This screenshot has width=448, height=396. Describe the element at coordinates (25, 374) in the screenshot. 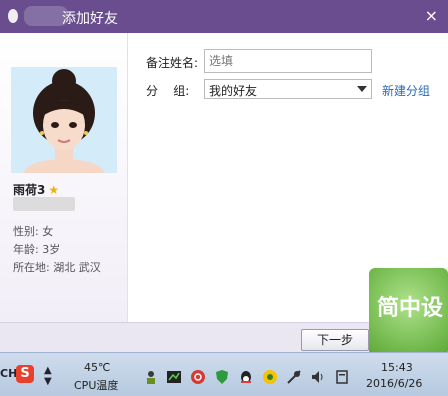

I see `sogou-ime-icon: S` at that location.